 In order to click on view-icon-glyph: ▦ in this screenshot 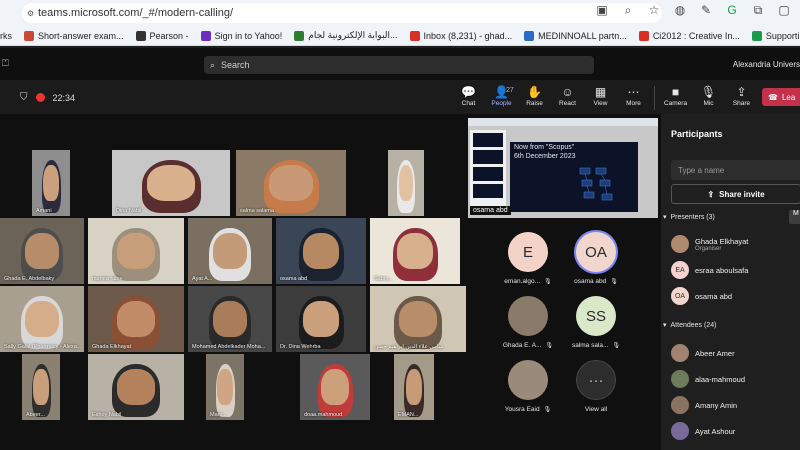, I will do `click(600, 92)`.